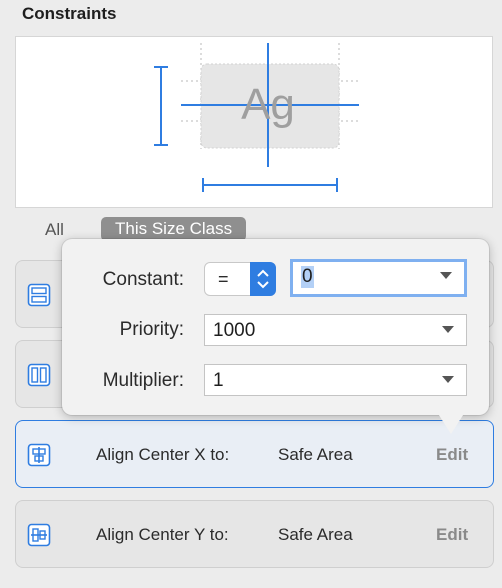 The image size is (502, 588). I want to click on priority-input: 1000, so click(234, 331).